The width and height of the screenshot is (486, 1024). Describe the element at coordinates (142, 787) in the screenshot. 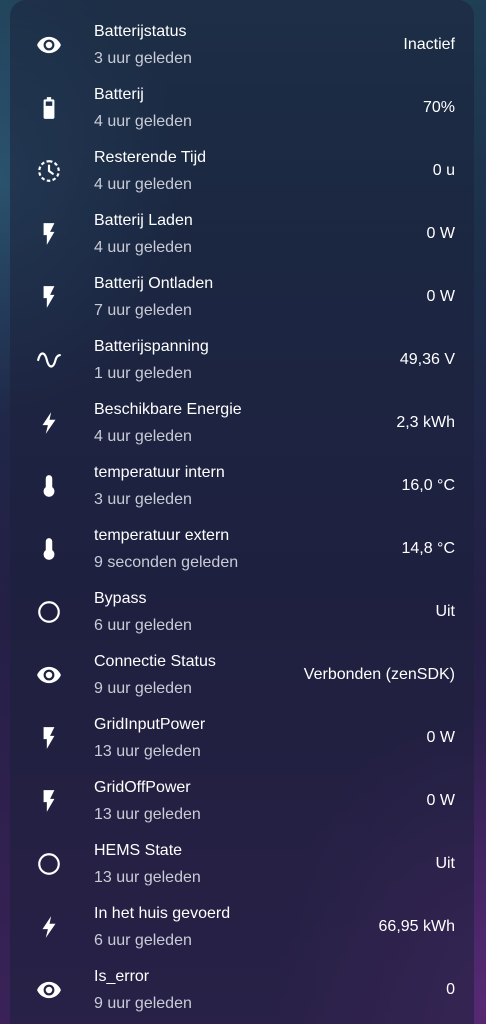

I see `entity-name: GridOffPower` at that location.